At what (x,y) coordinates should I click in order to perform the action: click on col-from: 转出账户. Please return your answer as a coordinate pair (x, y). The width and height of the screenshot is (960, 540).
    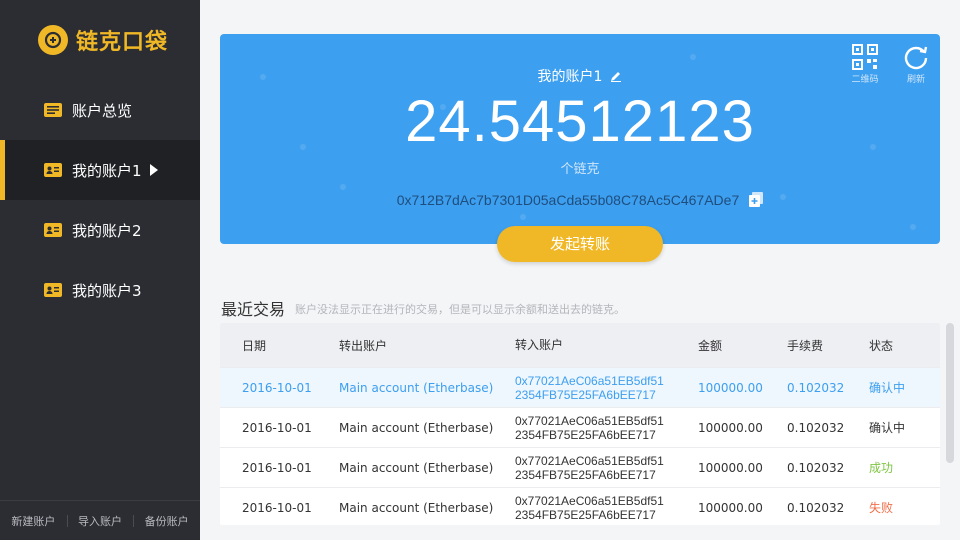
    Looking at the image, I should click on (363, 345).